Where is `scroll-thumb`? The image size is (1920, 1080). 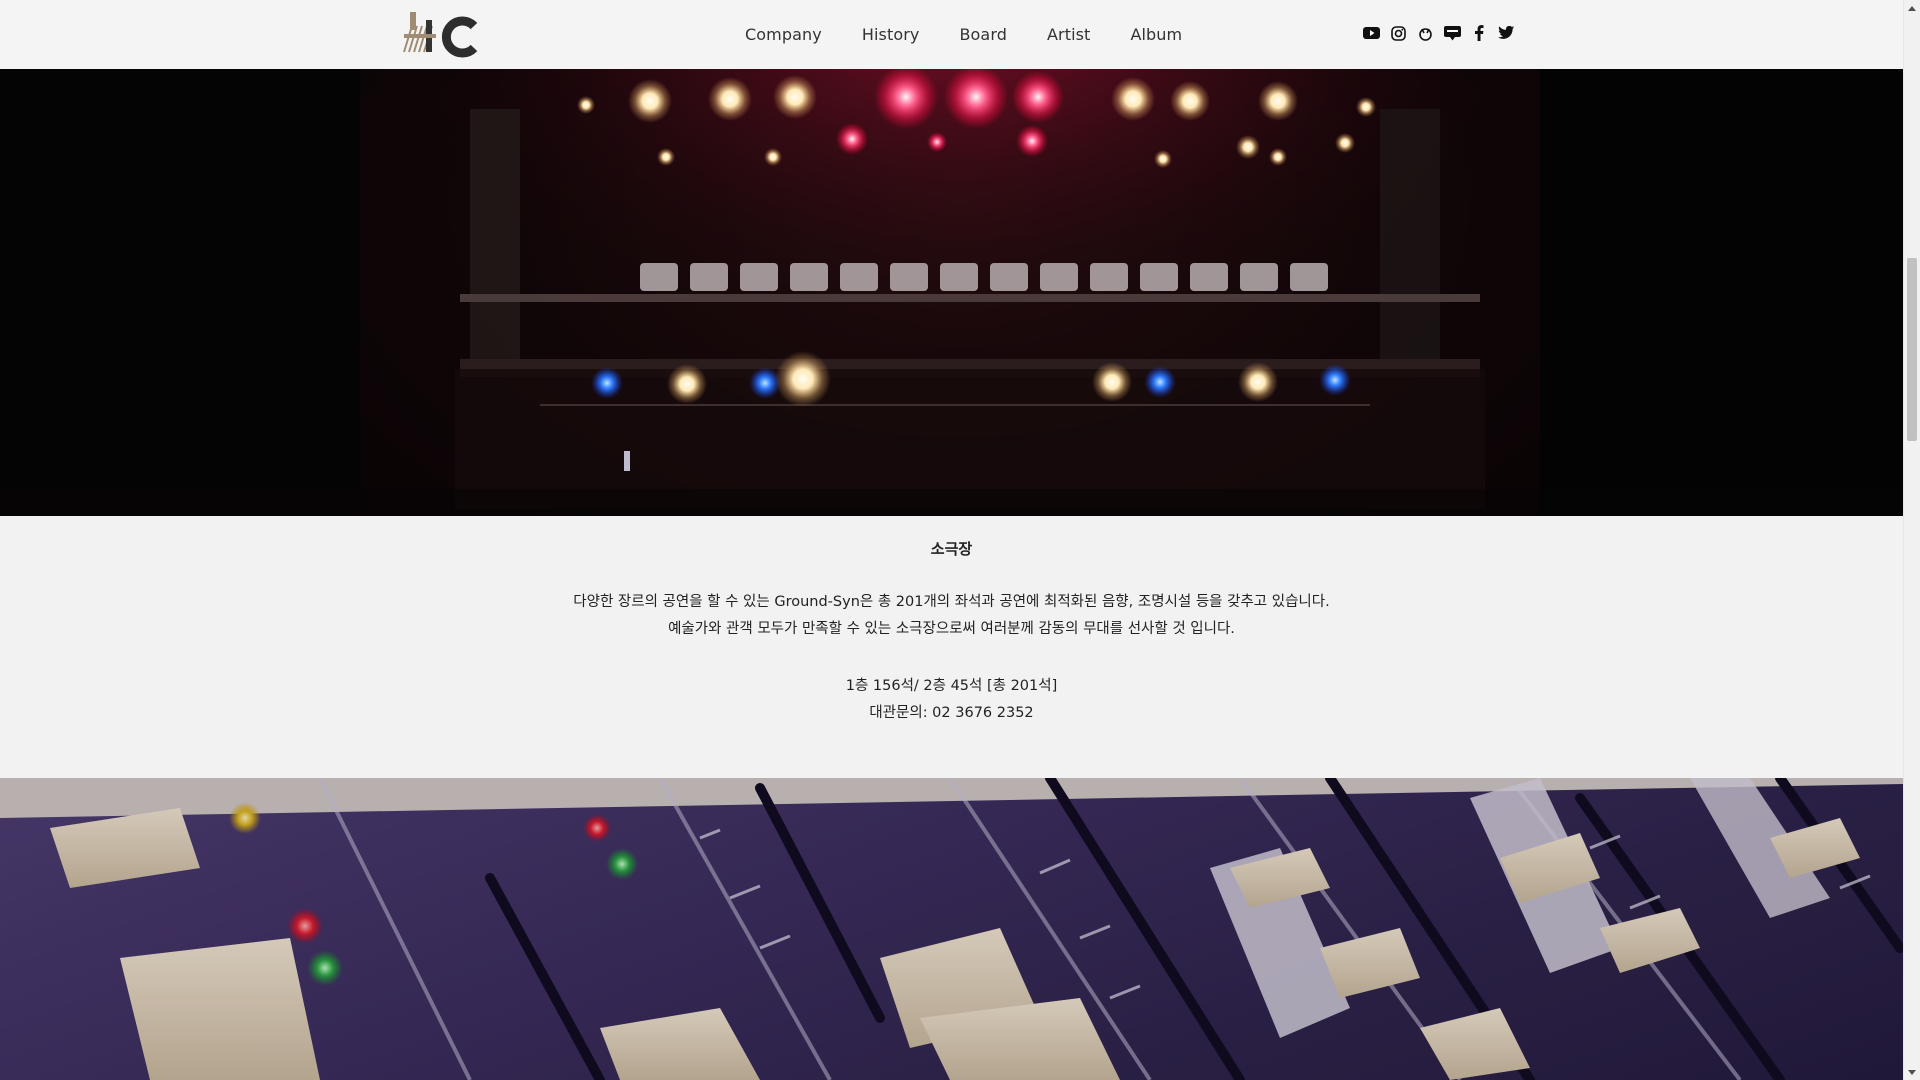
scroll-thumb is located at coordinates (1912, 349).